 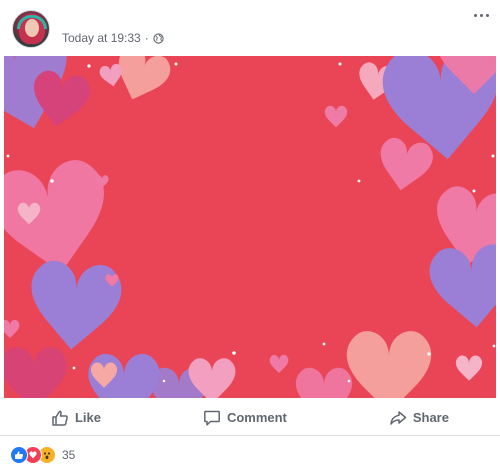 I want to click on post-actions-bar: Like Comment Share, so click(x=250, y=418).